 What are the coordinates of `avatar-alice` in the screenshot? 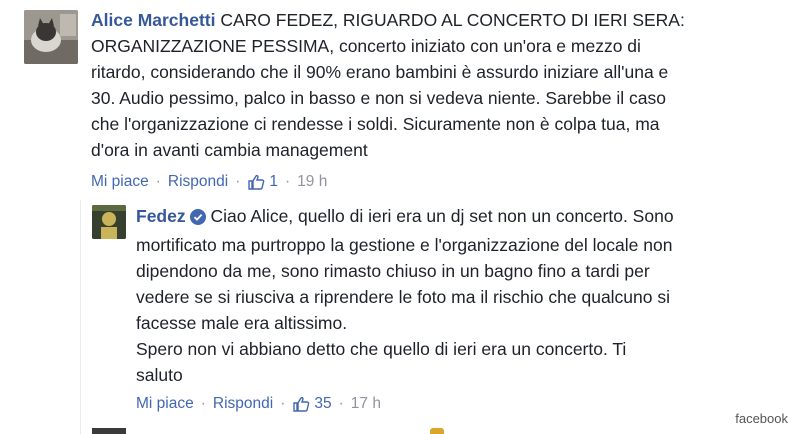 It's located at (51, 37).